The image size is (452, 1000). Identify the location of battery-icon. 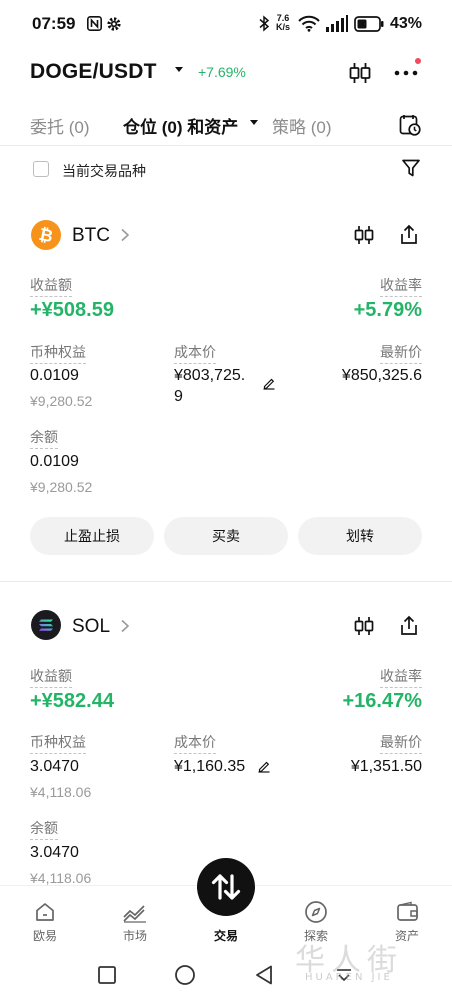
(369, 24).